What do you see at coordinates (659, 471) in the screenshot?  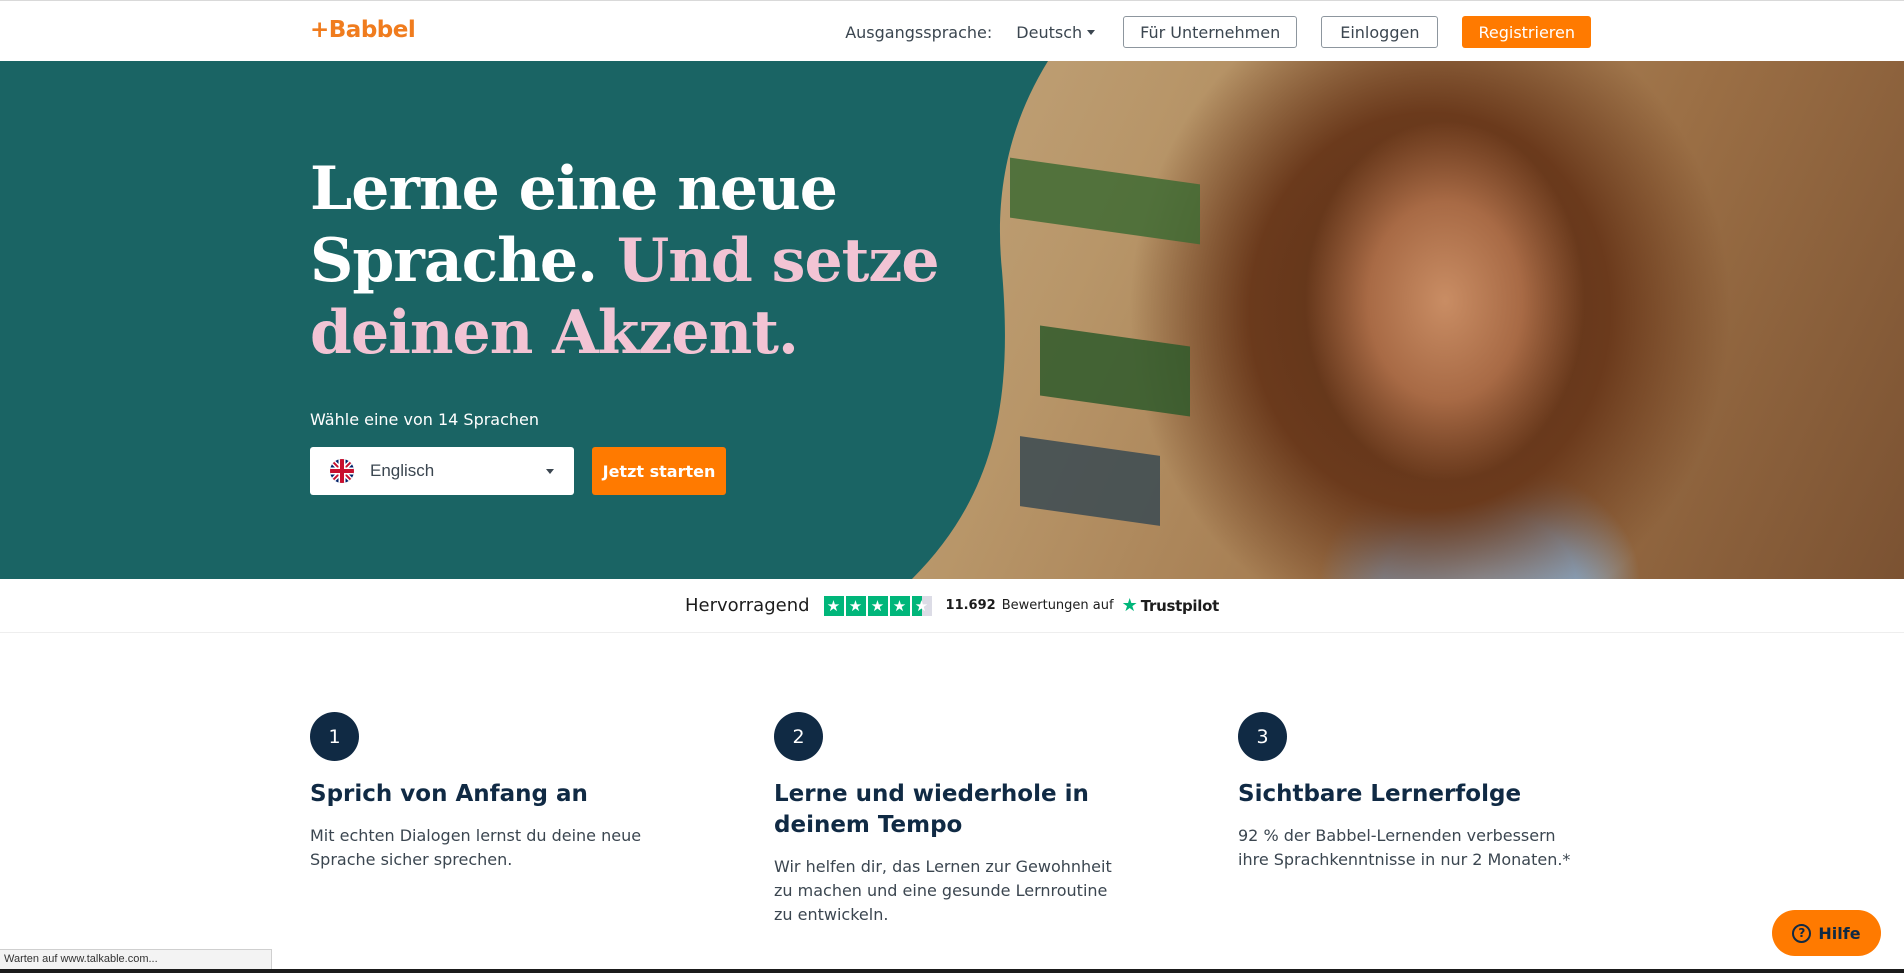 I see `start-button: Jetzt starten` at bounding box center [659, 471].